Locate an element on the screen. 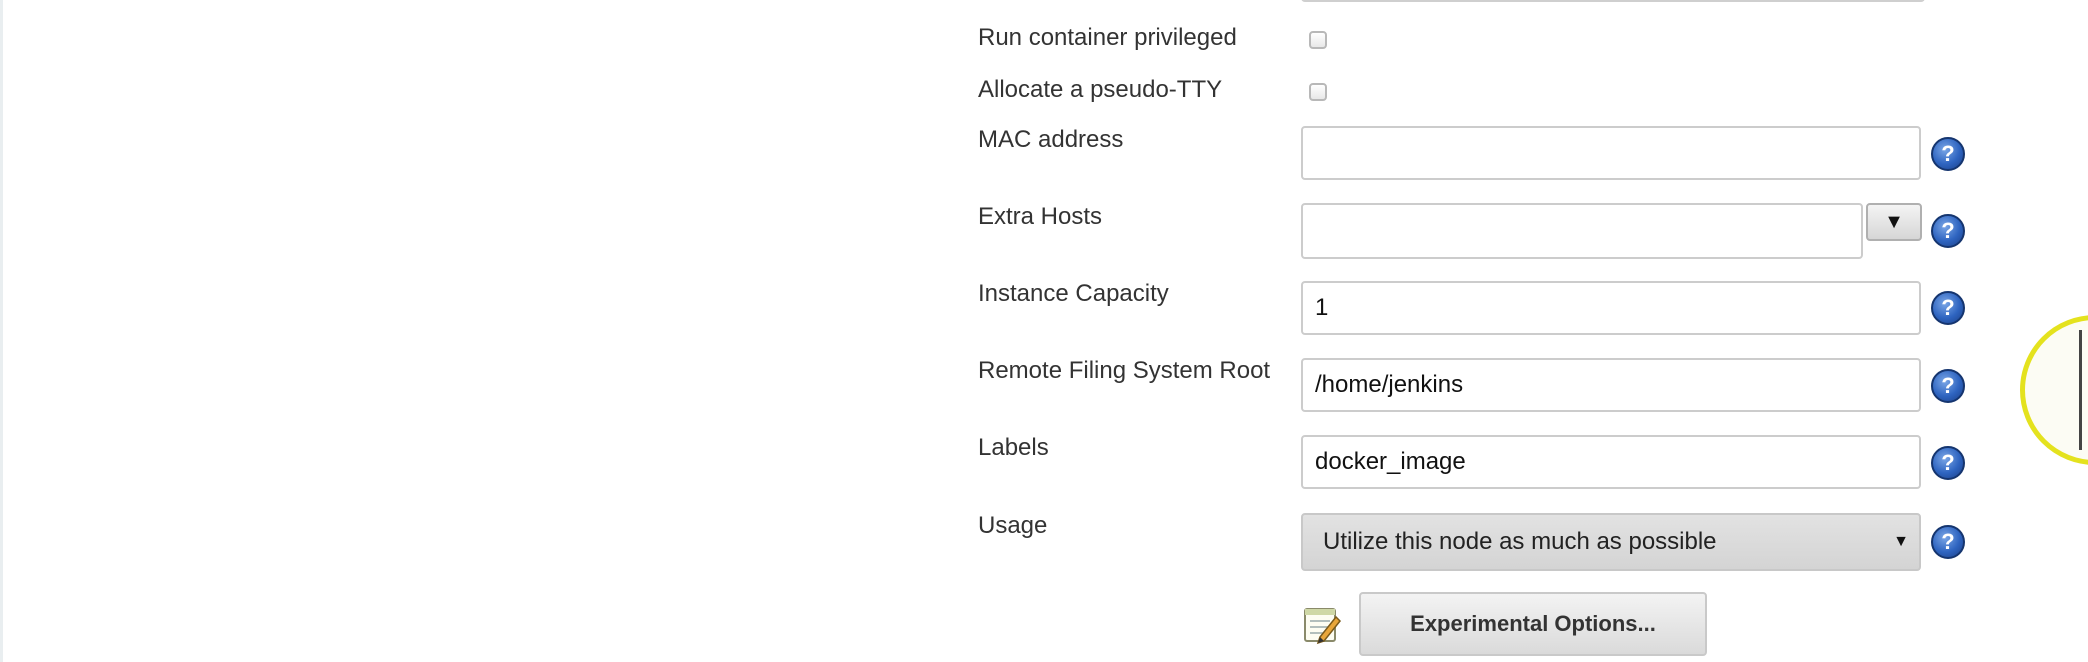 The image size is (2088, 662). usage-label: Usage is located at coordinates (1013, 525).